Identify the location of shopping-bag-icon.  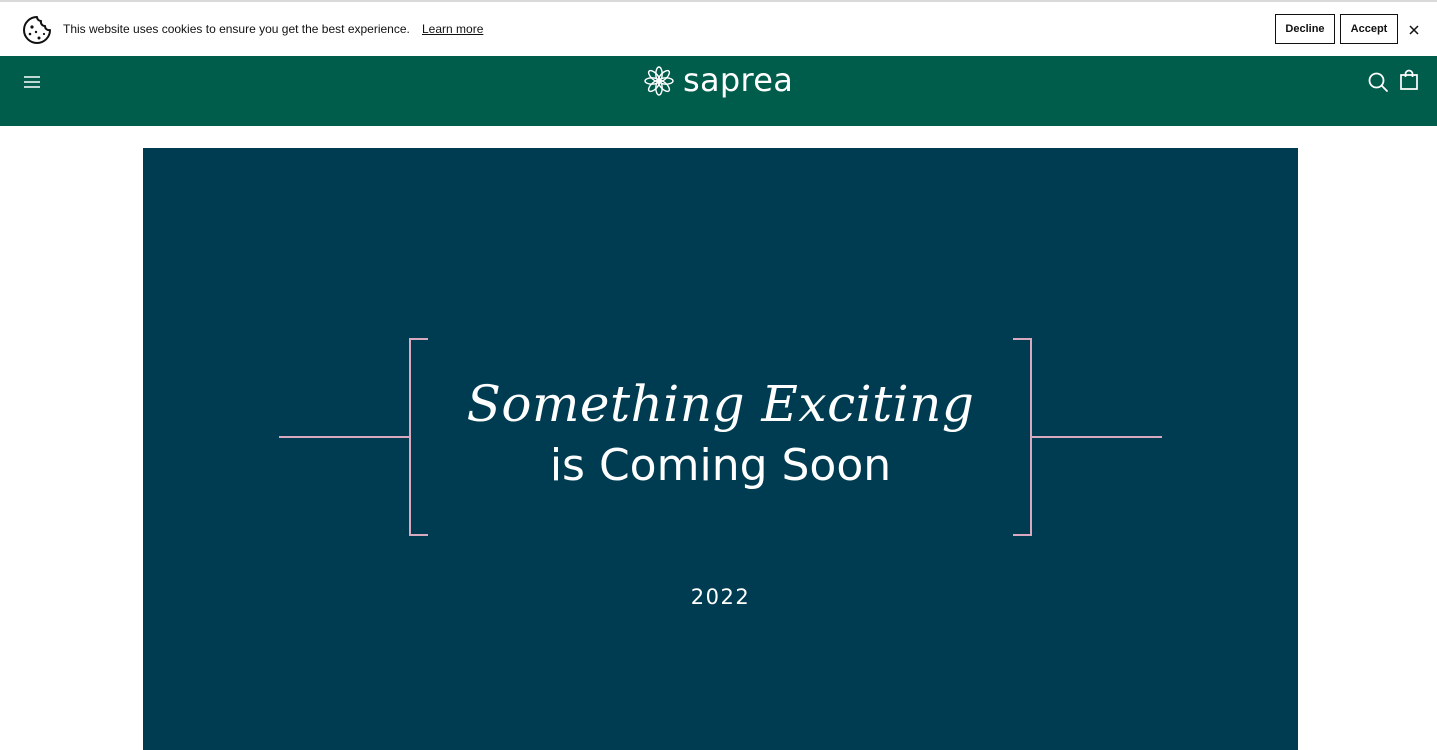
(1409, 80).